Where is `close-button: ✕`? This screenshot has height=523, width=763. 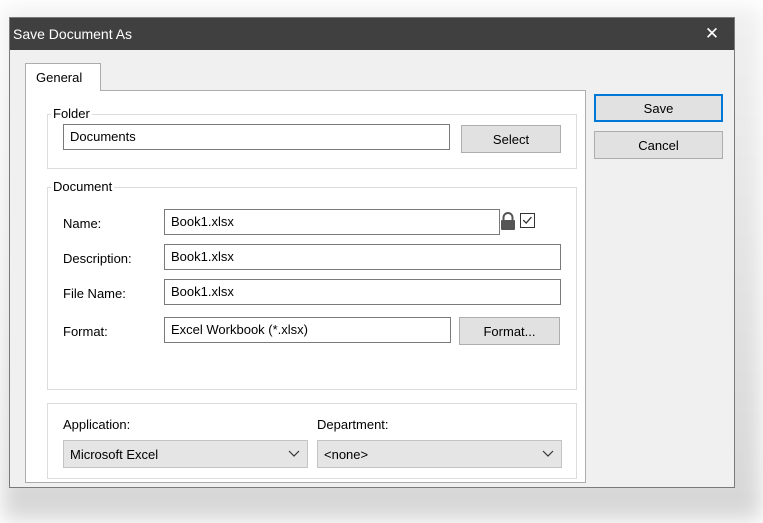
close-button: ✕ is located at coordinates (712, 34).